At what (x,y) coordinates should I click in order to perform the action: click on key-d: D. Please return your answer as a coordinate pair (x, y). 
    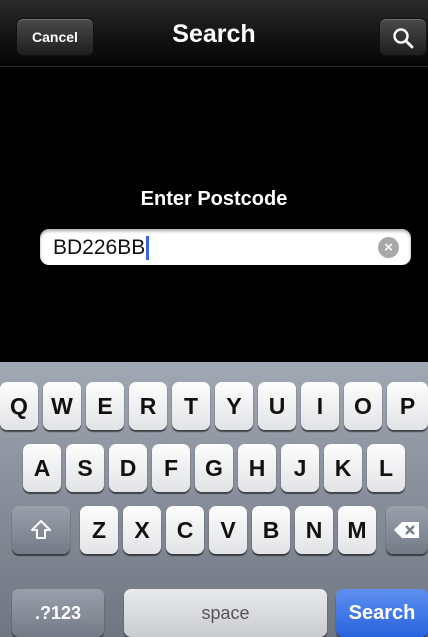
    Looking at the image, I should click on (128, 468).